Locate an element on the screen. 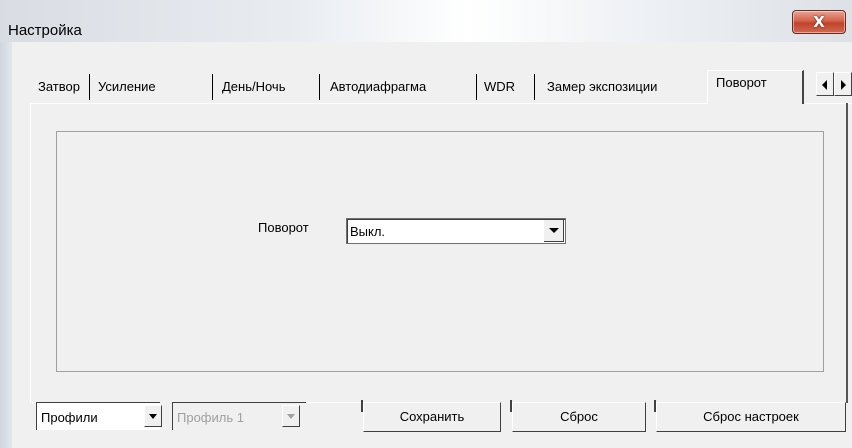 This screenshot has height=448, width=852. tab-rotation-label: Поворот is located at coordinates (741, 82).